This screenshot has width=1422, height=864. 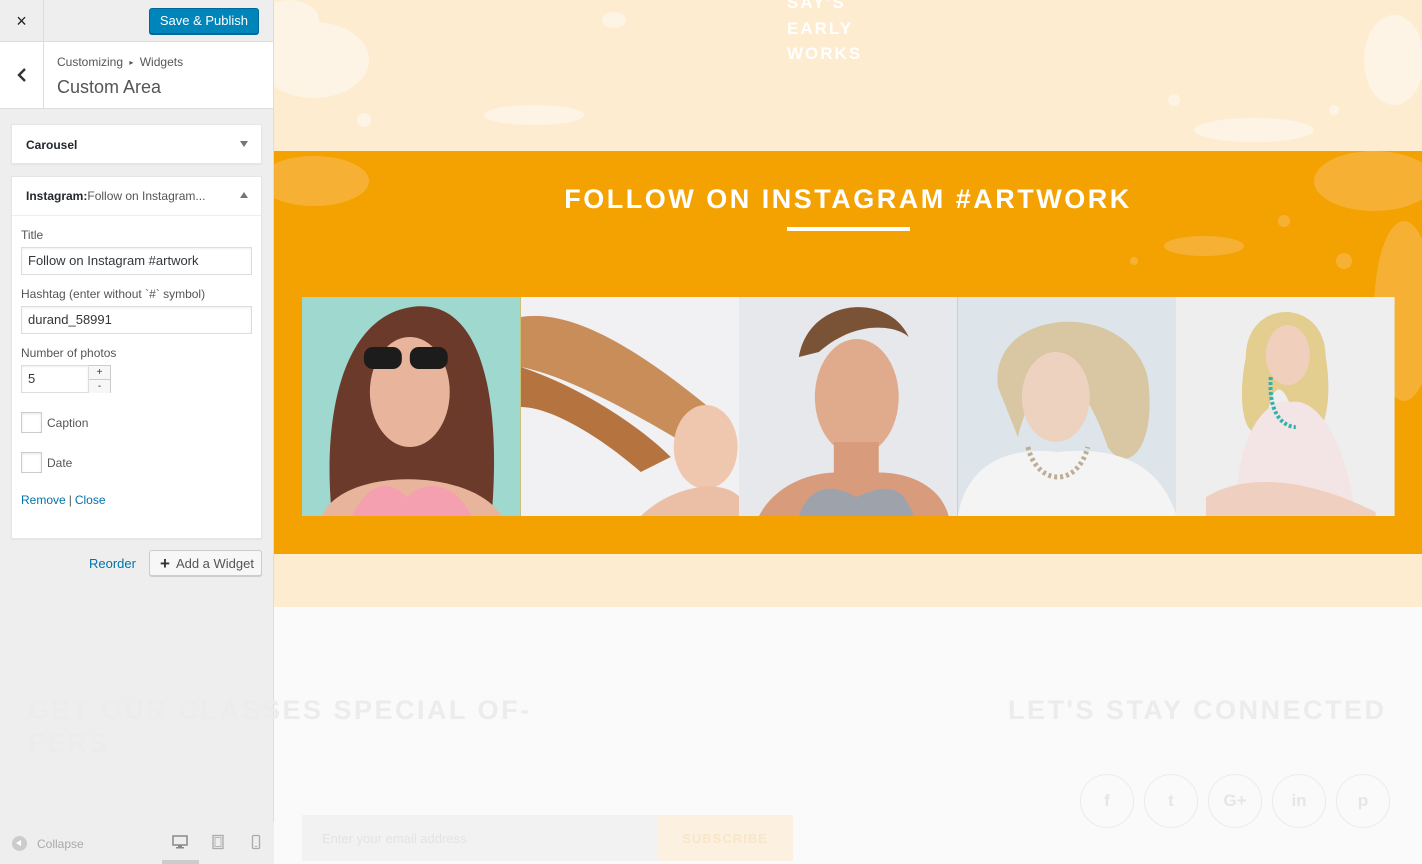 I want to click on works-line: WORKS, so click(x=825, y=53).